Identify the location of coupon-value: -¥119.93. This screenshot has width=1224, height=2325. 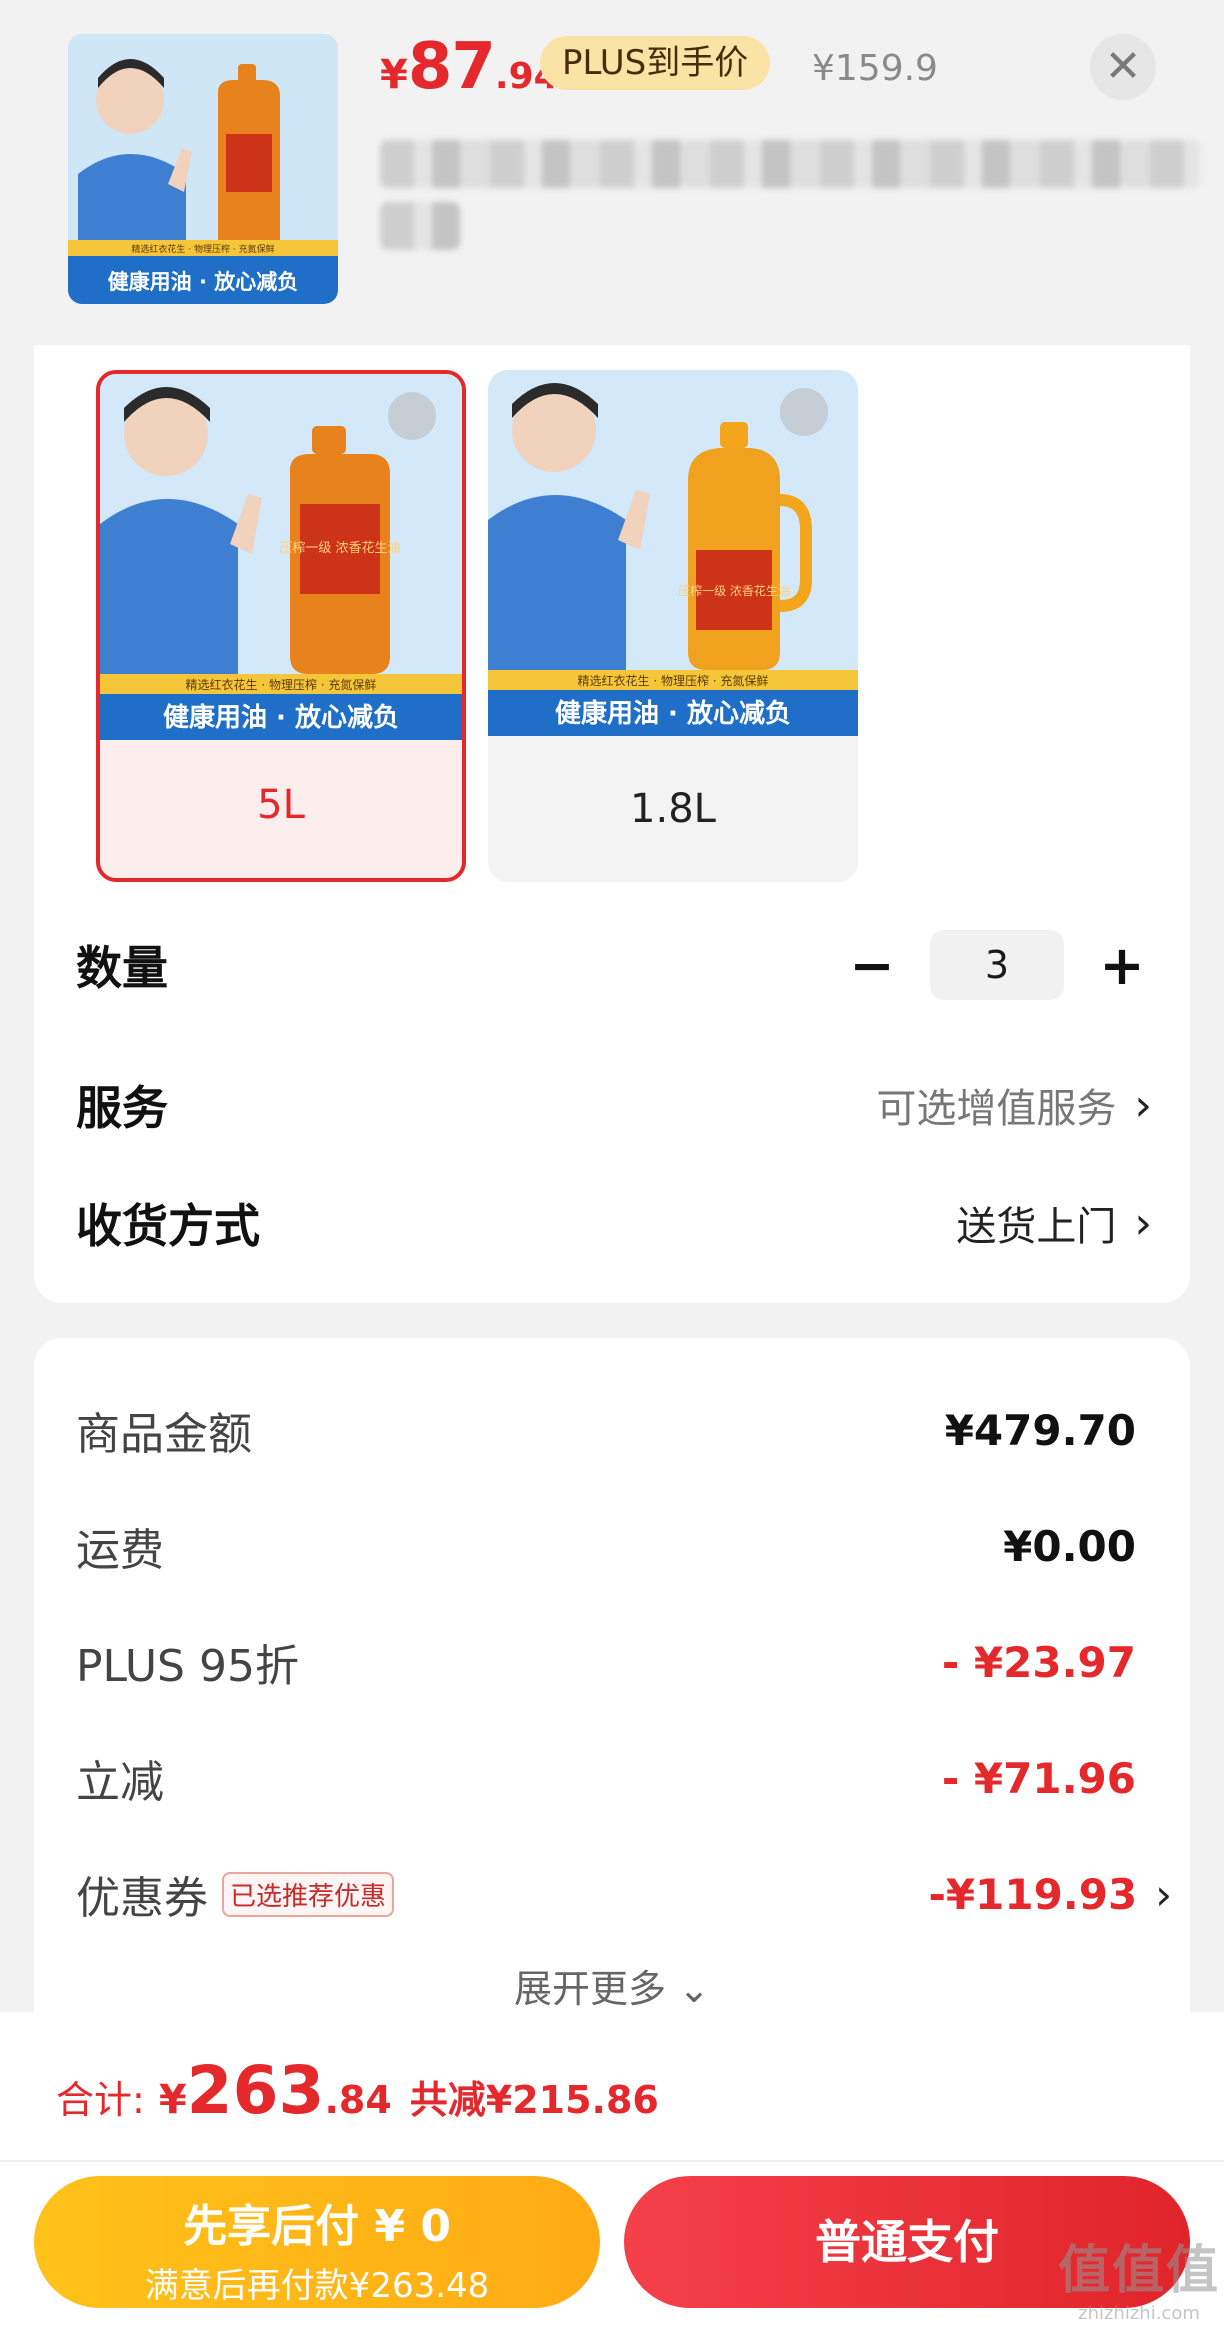
(1033, 1894).